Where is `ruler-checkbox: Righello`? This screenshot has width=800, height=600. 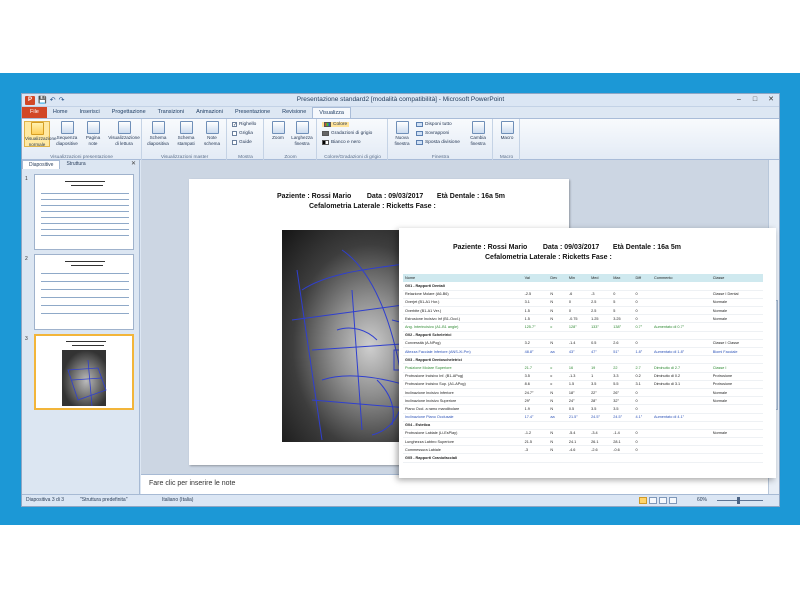
ruler-checkbox: Righello is located at coordinates (244, 124).